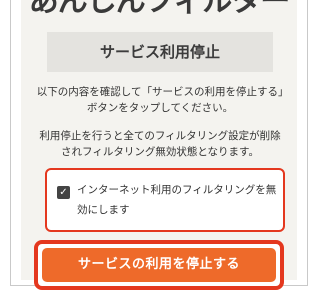 This screenshot has height=298, width=320. I want to click on page-title: サービス利用停止, so click(160, 52).